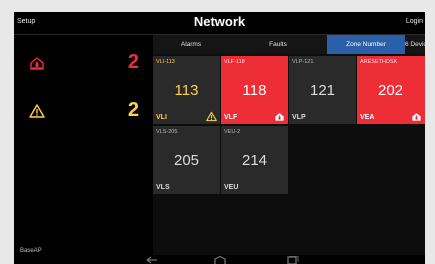  What do you see at coordinates (299, 117) in the screenshot?
I see `zone-type: VLP` at bounding box center [299, 117].